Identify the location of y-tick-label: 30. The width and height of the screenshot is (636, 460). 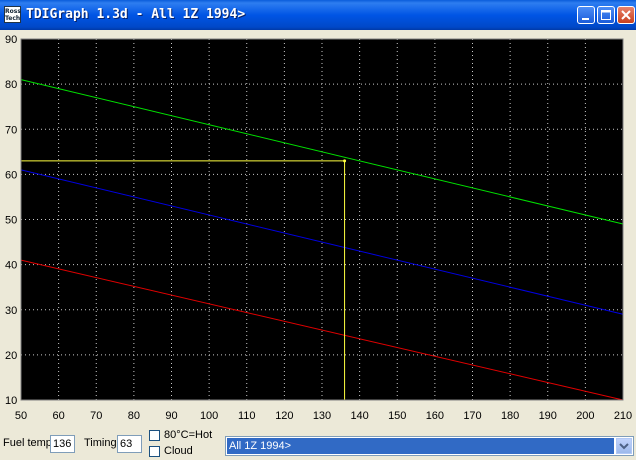
(11, 311).